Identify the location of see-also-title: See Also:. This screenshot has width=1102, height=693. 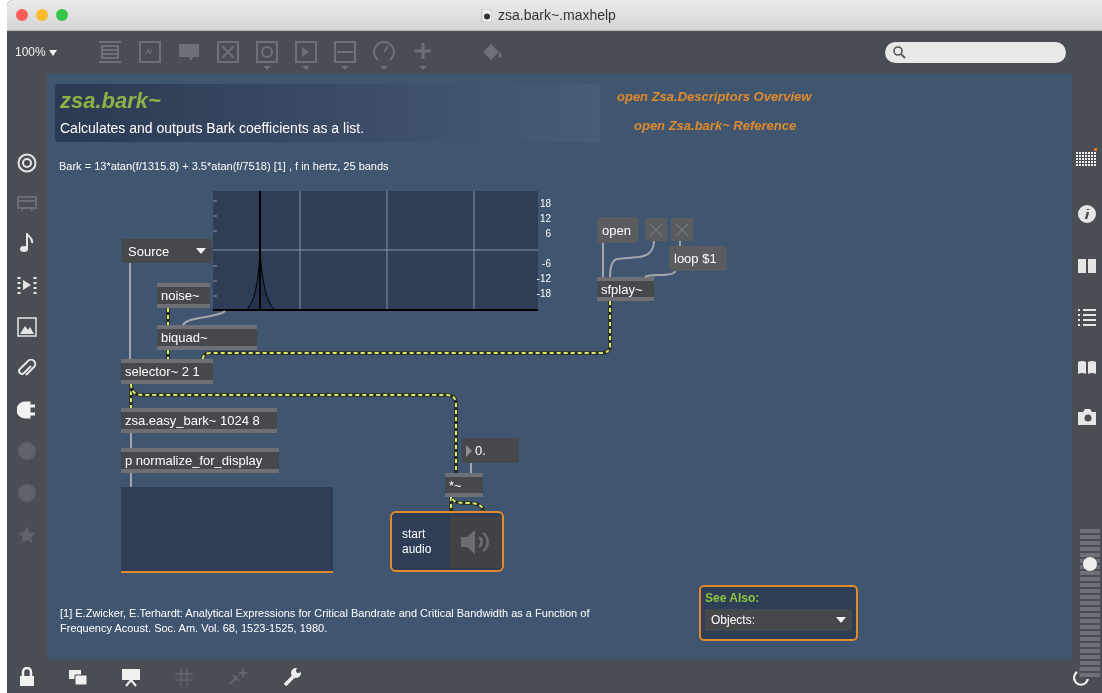
(733, 598).